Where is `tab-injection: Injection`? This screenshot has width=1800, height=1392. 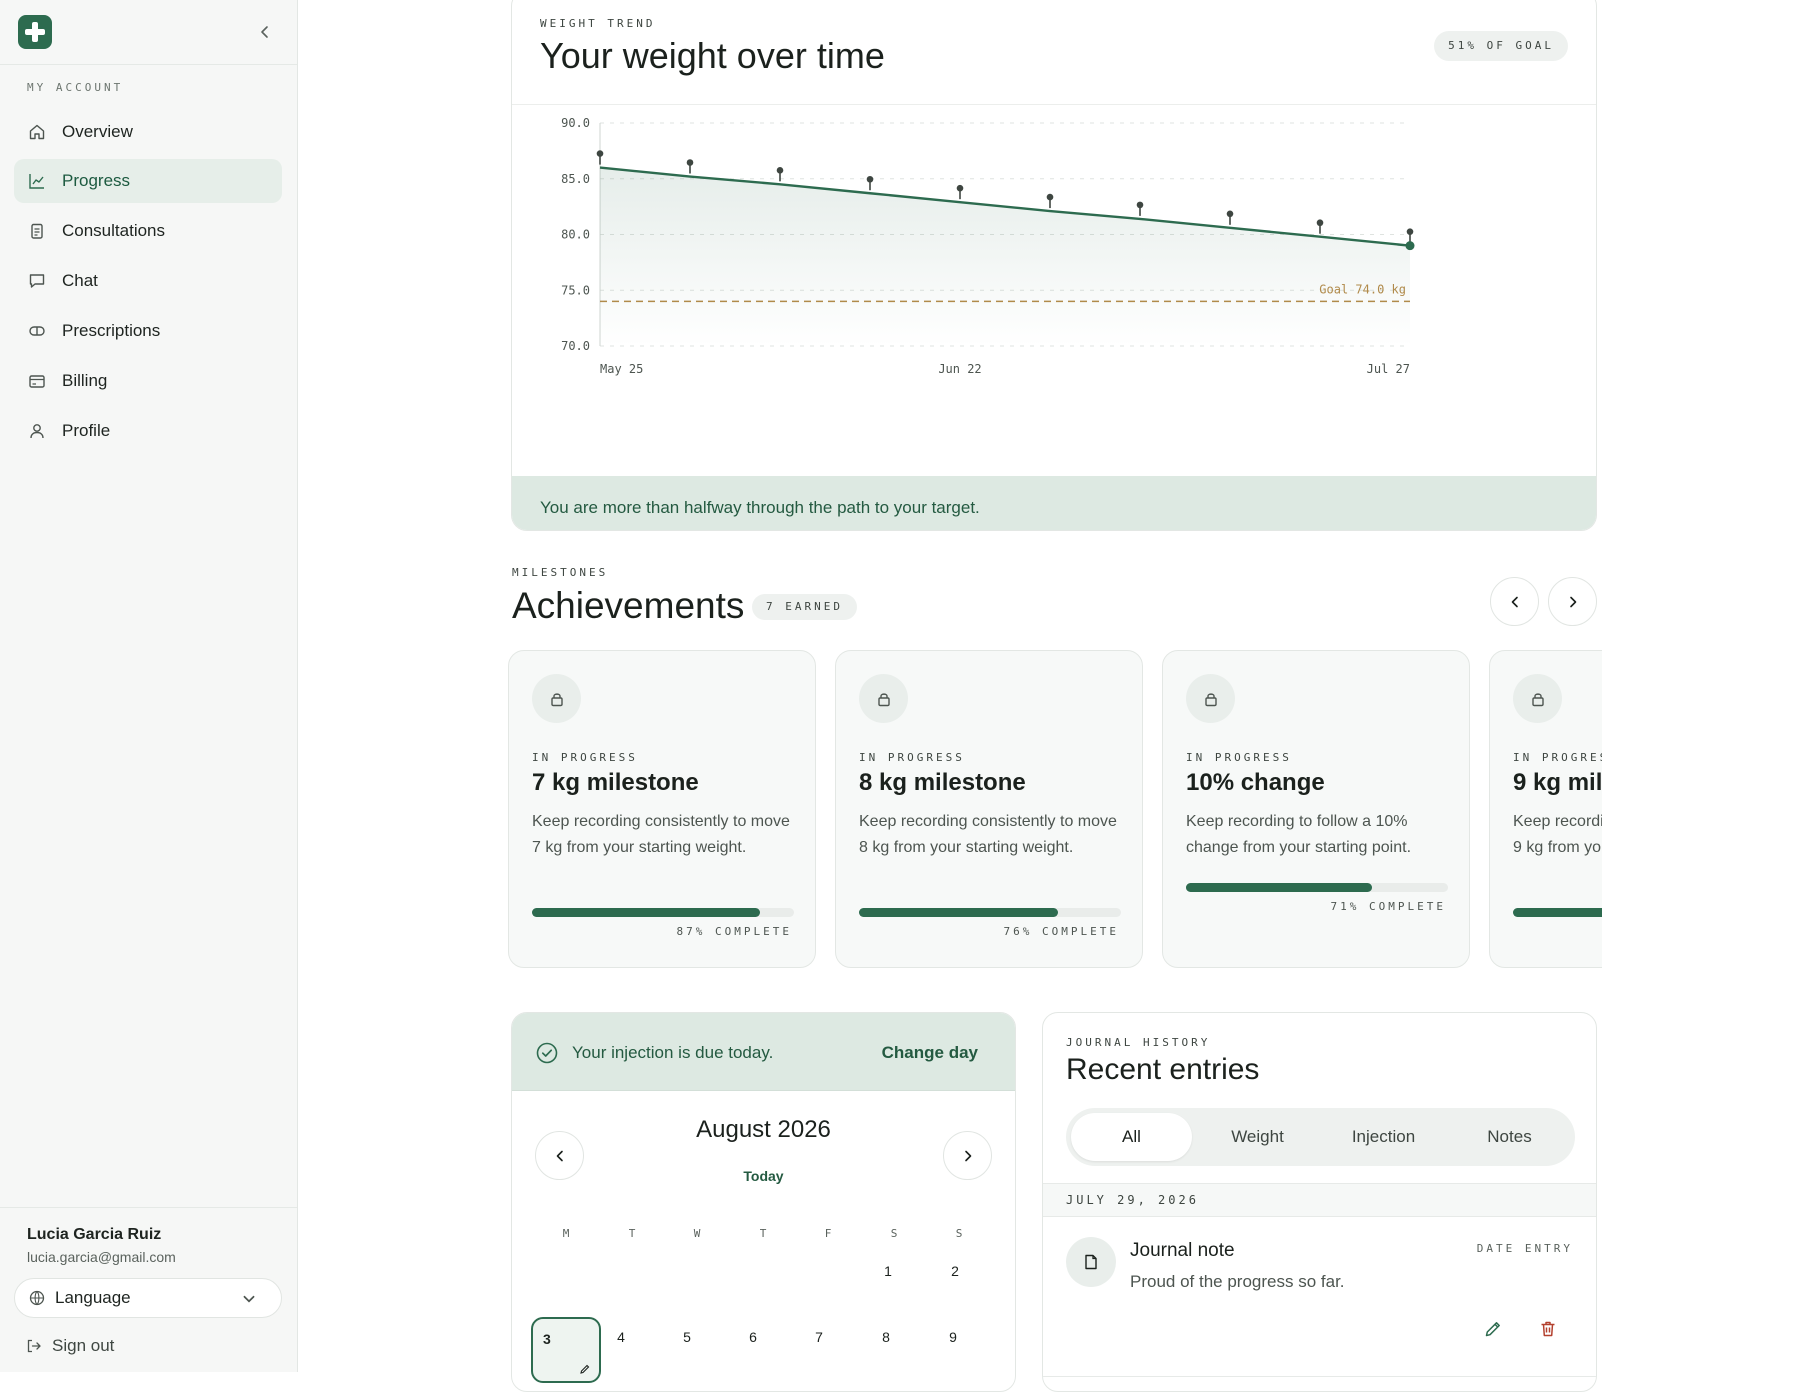 tab-injection: Injection is located at coordinates (1383, 1137).